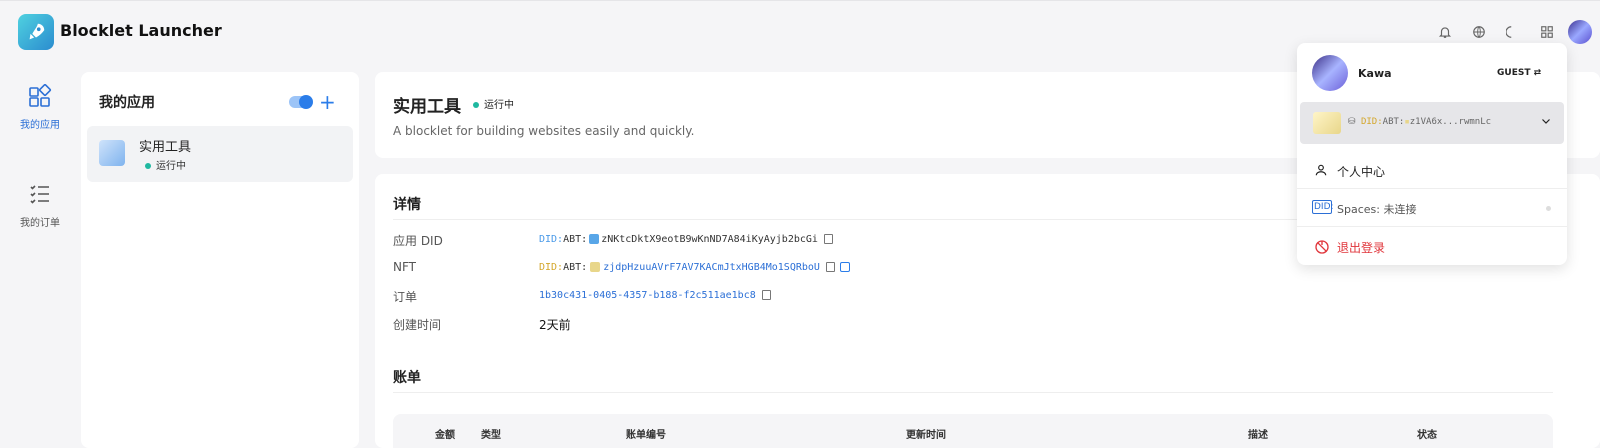 The image size is (1600, 448). I want to click on user-avatar, so click(1580, 32).